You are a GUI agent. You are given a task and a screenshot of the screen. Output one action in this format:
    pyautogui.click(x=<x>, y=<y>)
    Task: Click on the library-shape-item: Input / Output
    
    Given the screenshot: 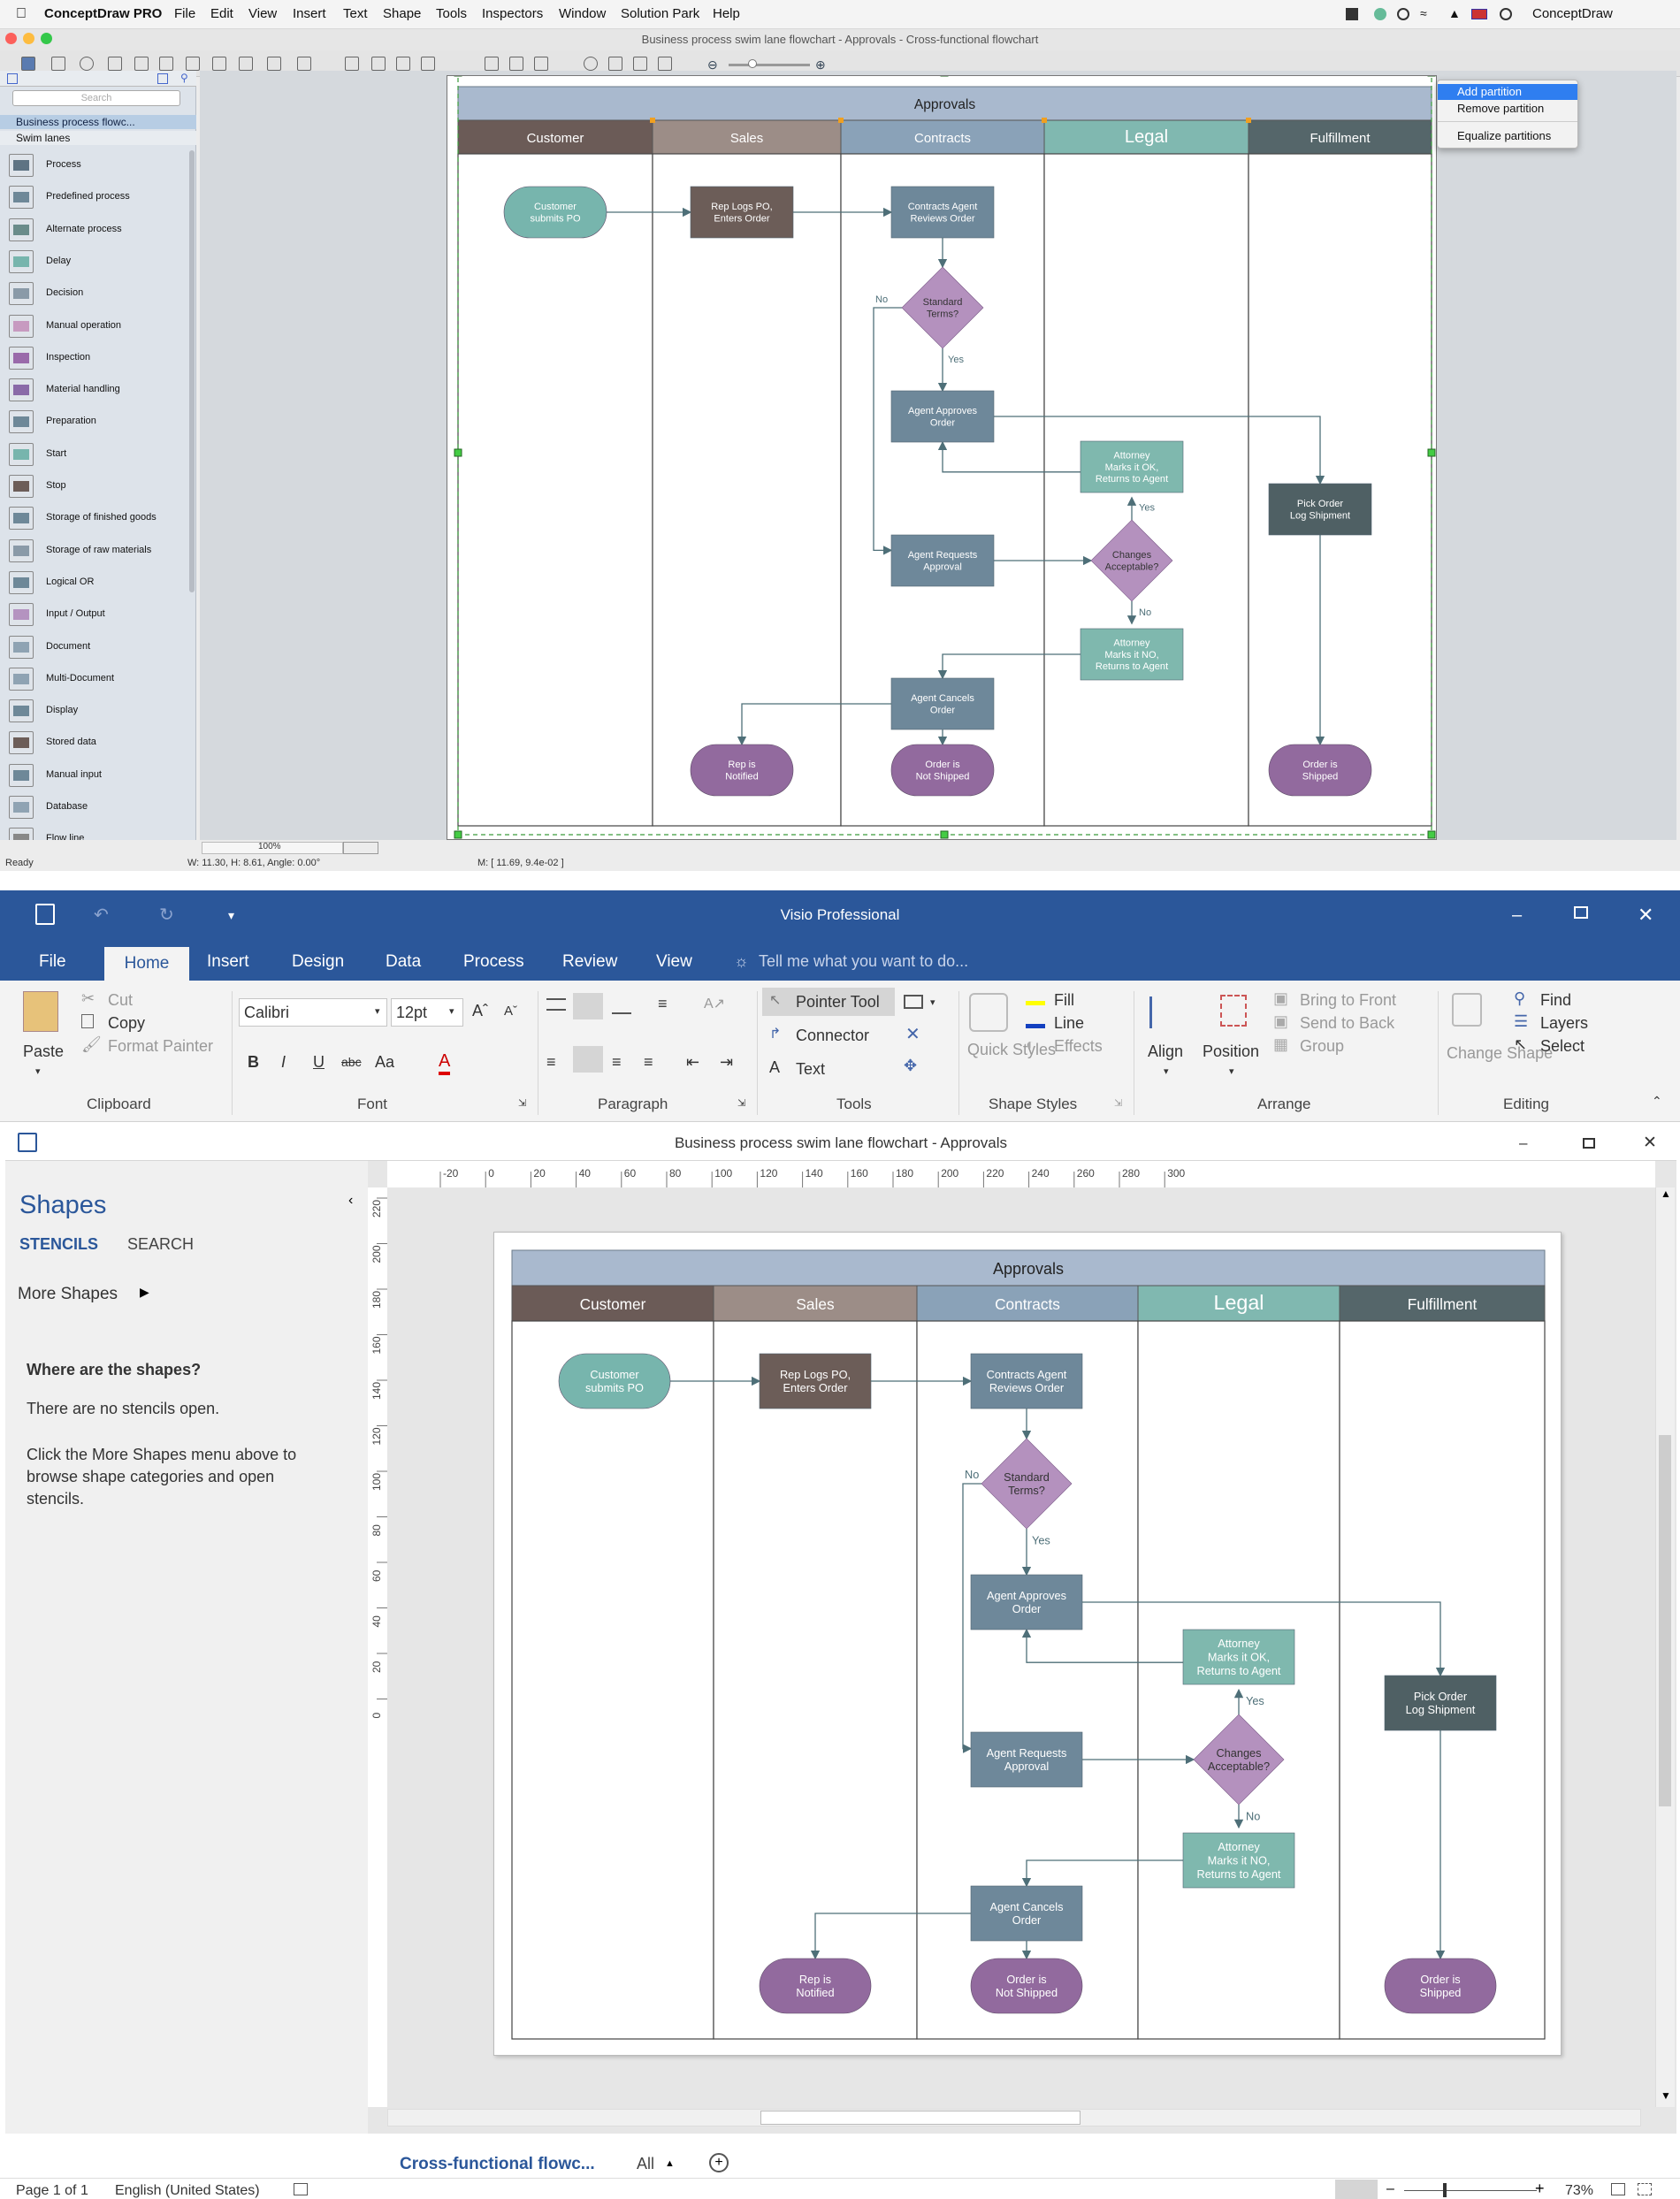 What is the action you would take?
    pyautogui.click(x=98, y=614)
    